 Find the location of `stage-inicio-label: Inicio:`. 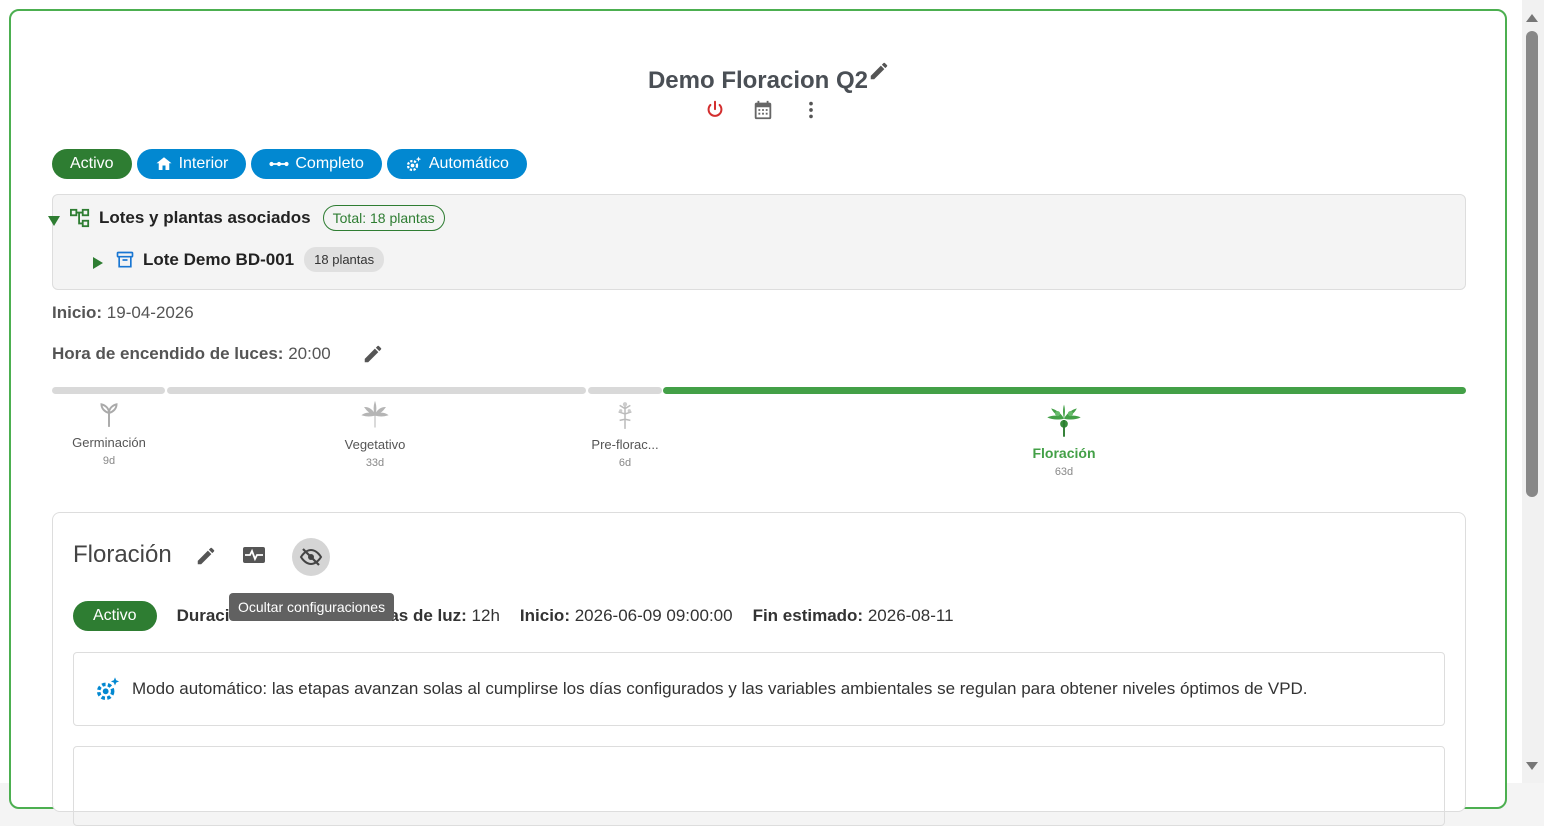

stage-inicio-label: Inicio: is located at coordinates (544, 615).